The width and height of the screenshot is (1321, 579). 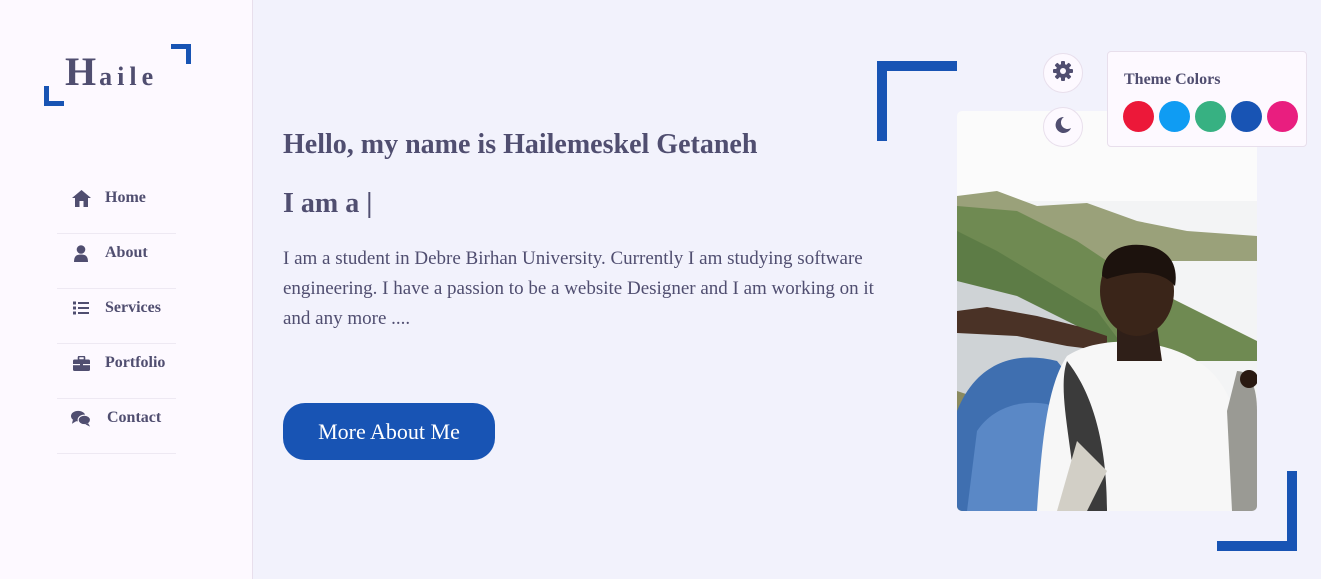 I want to click on logo: Haile, so click(x=117, y=75).